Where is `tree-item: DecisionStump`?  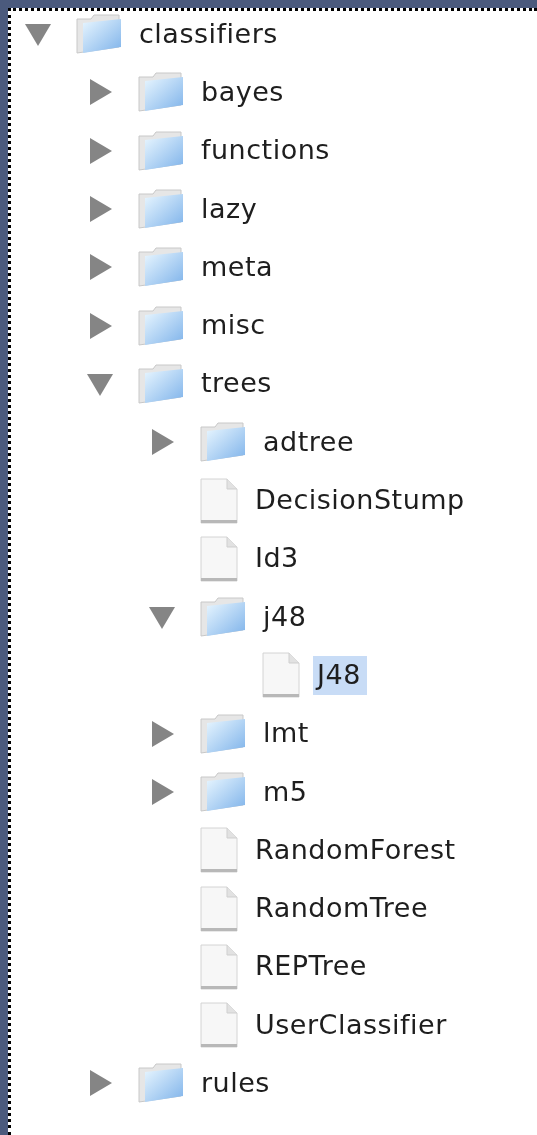
tree-item: DecisionStump is located at coordinates (361, 500).